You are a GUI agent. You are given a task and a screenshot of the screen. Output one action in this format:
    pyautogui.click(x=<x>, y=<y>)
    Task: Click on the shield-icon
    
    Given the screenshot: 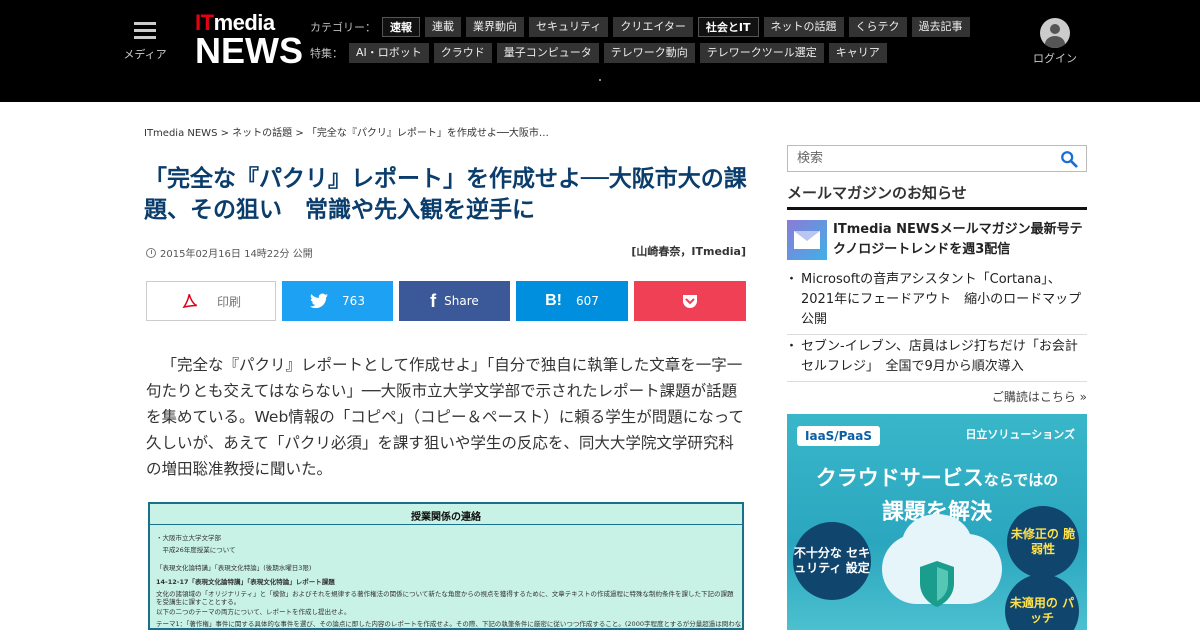 What is the action you would take?
    pyautogui.click(x=937, y=584)
    